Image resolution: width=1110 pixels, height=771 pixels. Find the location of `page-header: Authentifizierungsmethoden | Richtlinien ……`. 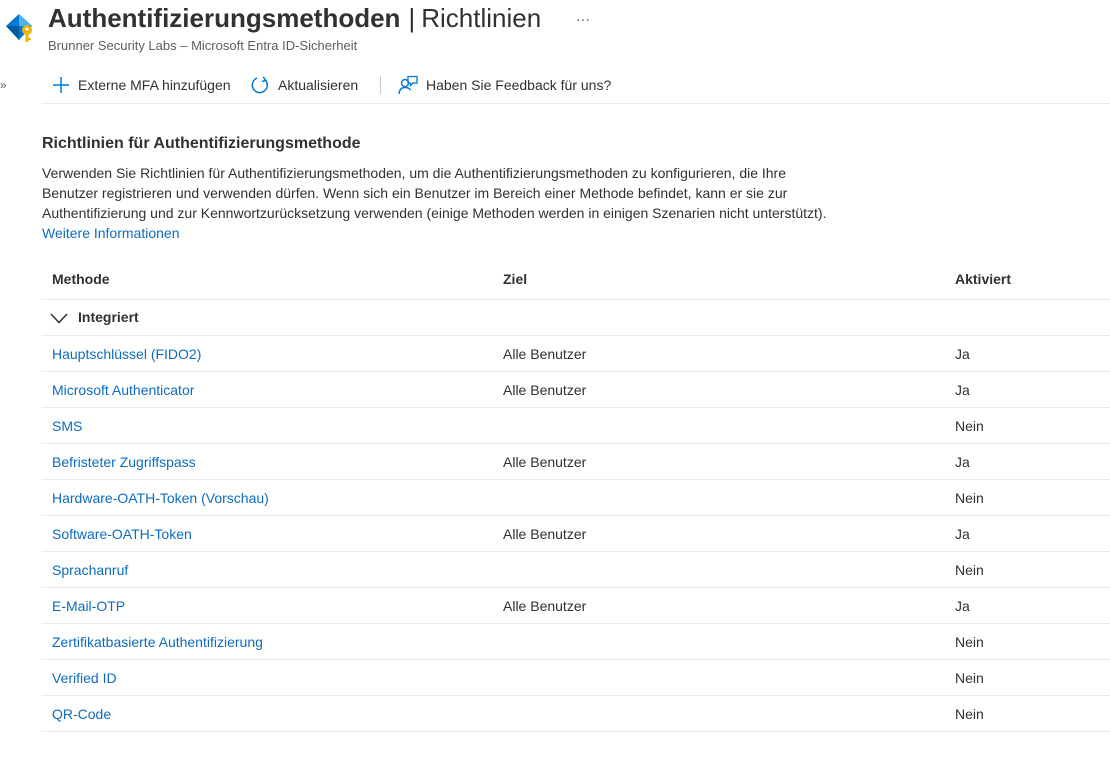

page-header: Authentifizierungsmethoden | Richtlinien …… is located at coordinates (555, 30).